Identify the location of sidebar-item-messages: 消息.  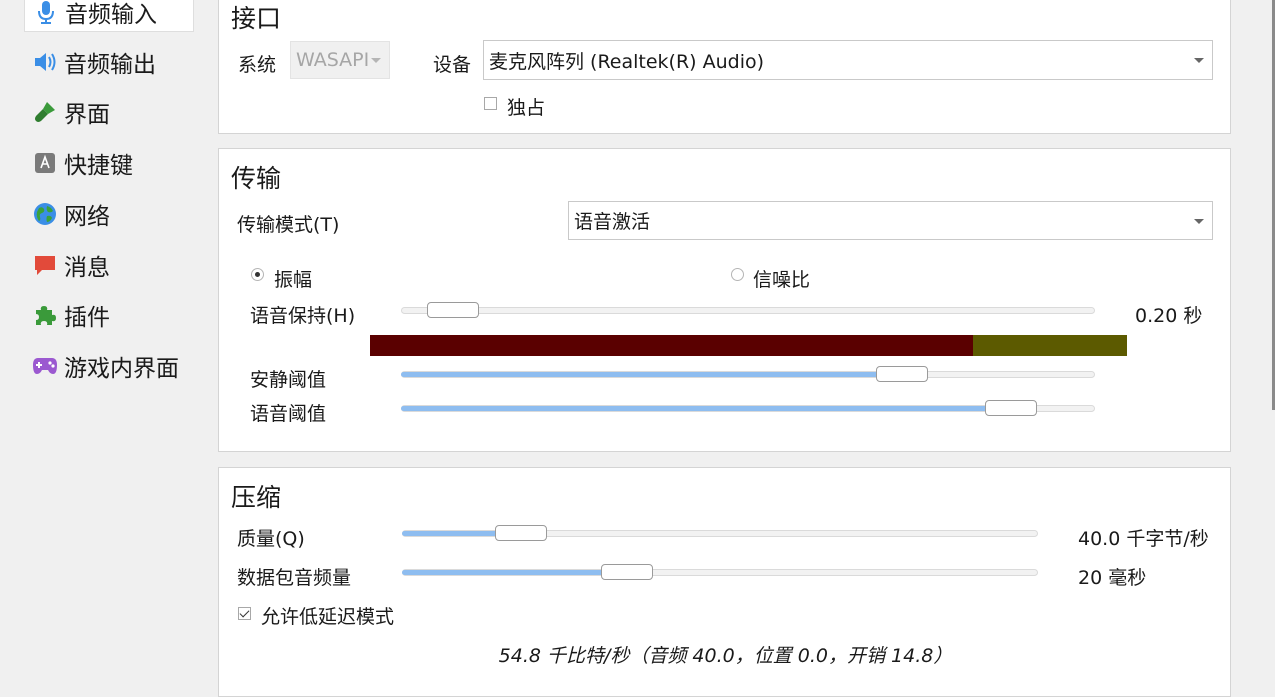
(109, 265).